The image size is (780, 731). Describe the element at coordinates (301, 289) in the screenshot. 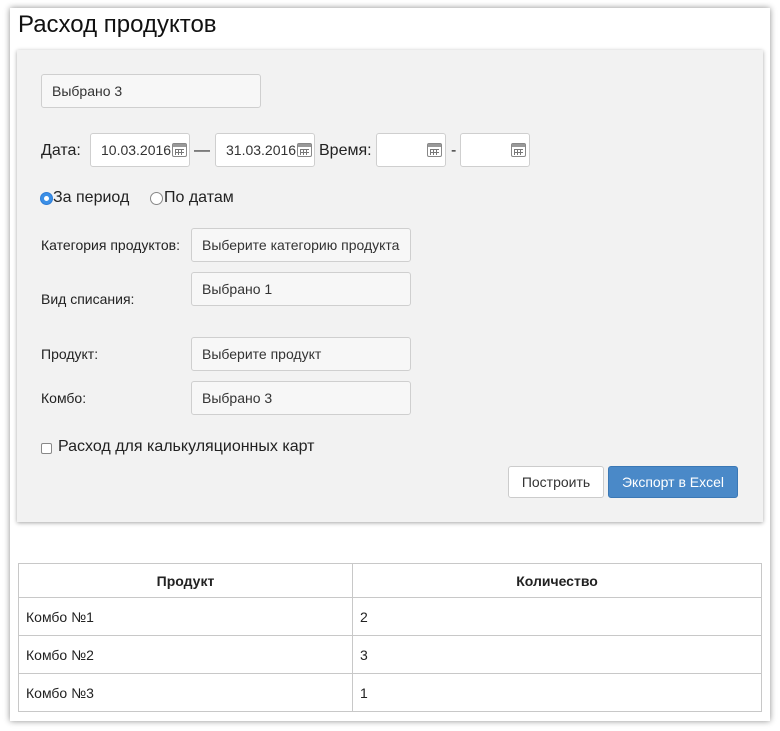

I see `writeoff-select: Выбрано 1` at that location.